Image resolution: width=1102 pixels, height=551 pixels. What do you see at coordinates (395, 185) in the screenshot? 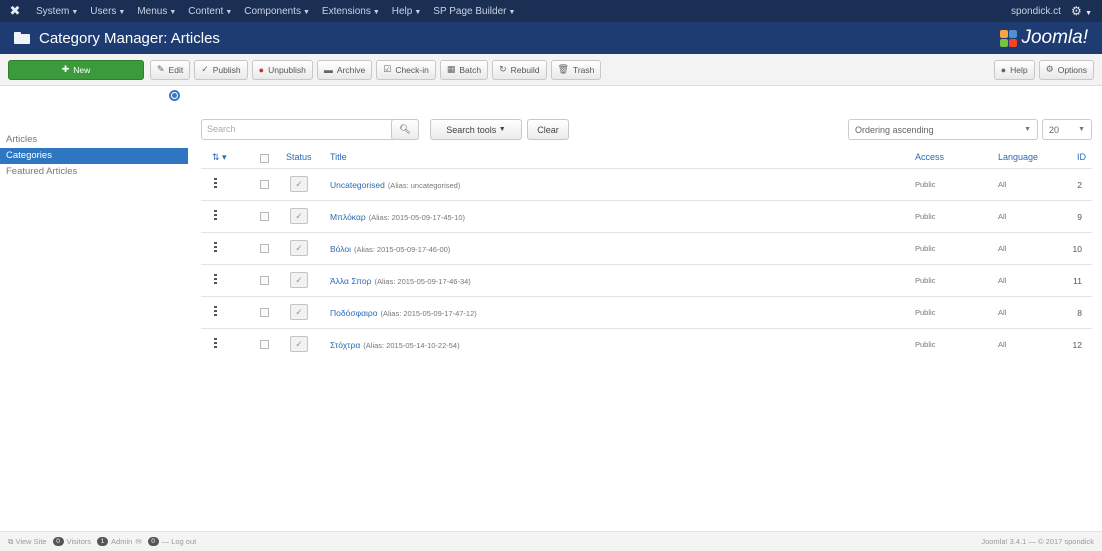
I see `category-title-link: Uncategorised (Alias: uncategorised)` at bounding box center [395, 185].